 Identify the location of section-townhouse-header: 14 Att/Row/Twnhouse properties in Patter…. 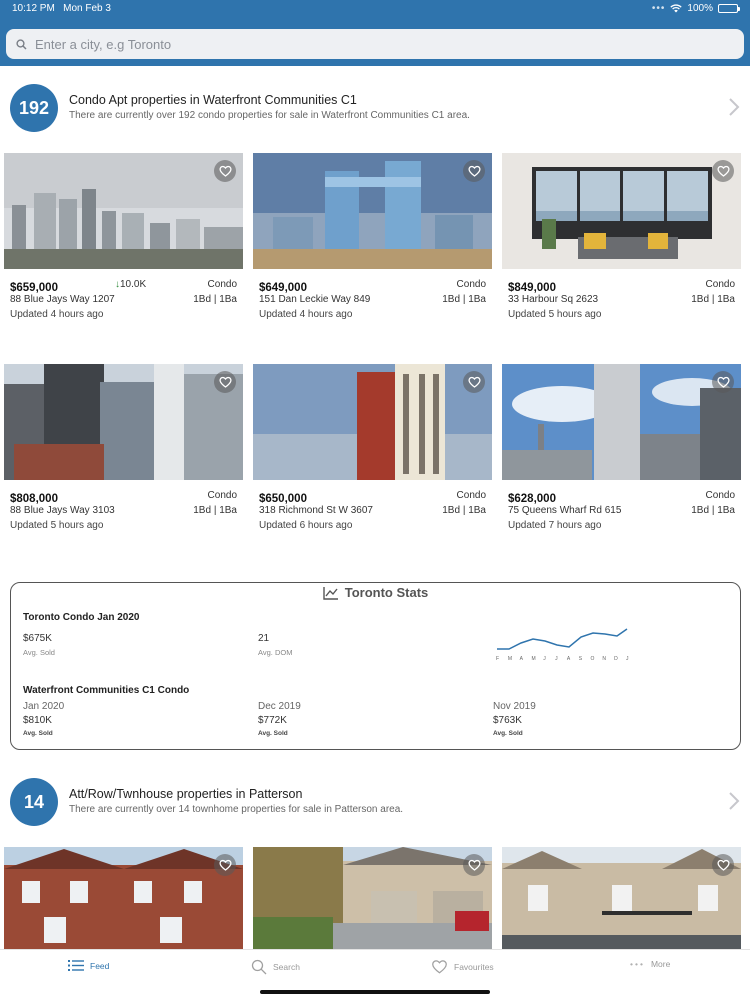
(375, 804).